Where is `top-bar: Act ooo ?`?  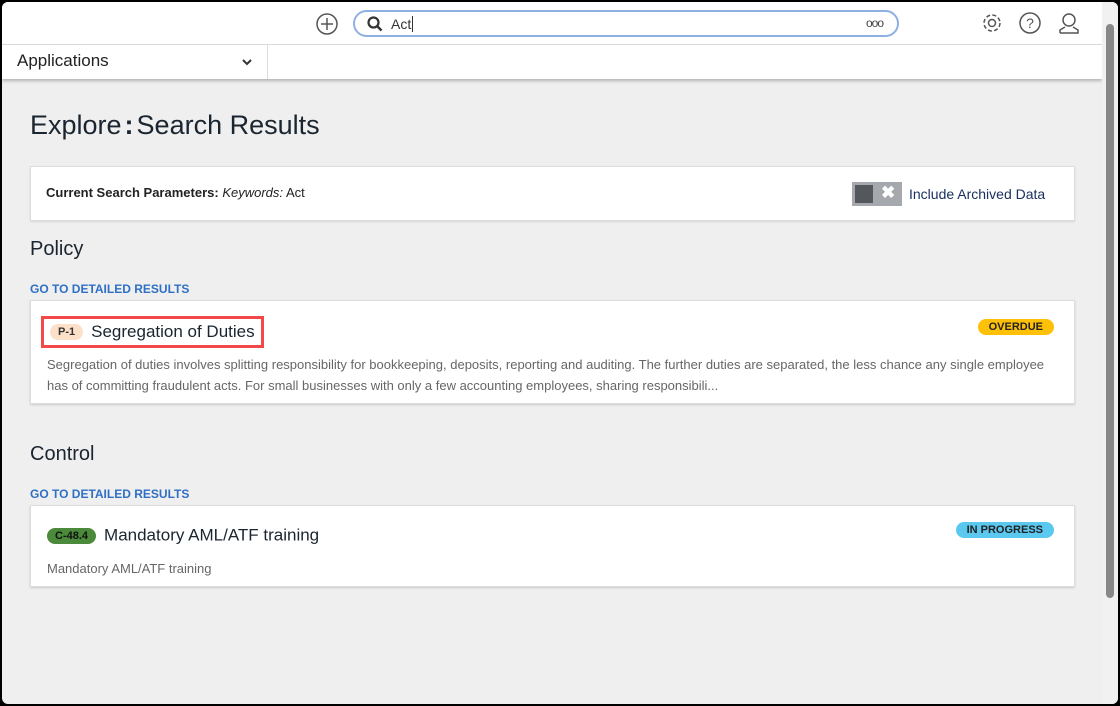 top-bar: Act ooo ? is located at coordinates (552, 23).